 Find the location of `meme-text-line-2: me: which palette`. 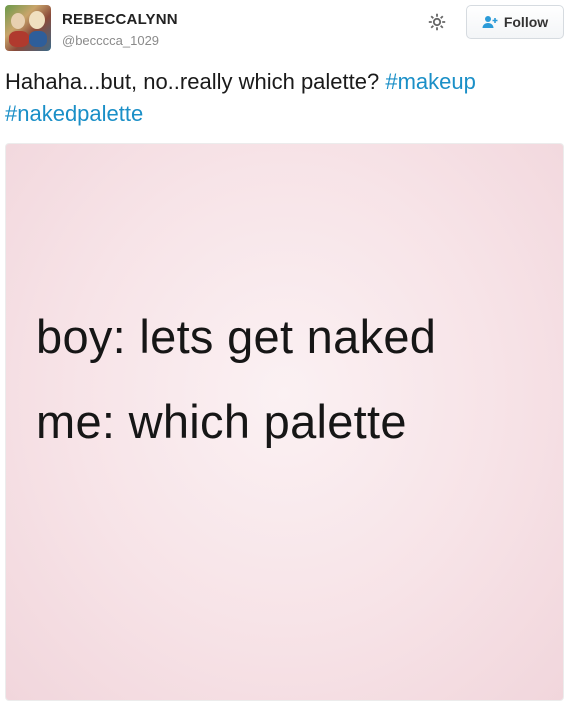

meme-text-line-2: me: which palette is located at coordinates (221, 421).